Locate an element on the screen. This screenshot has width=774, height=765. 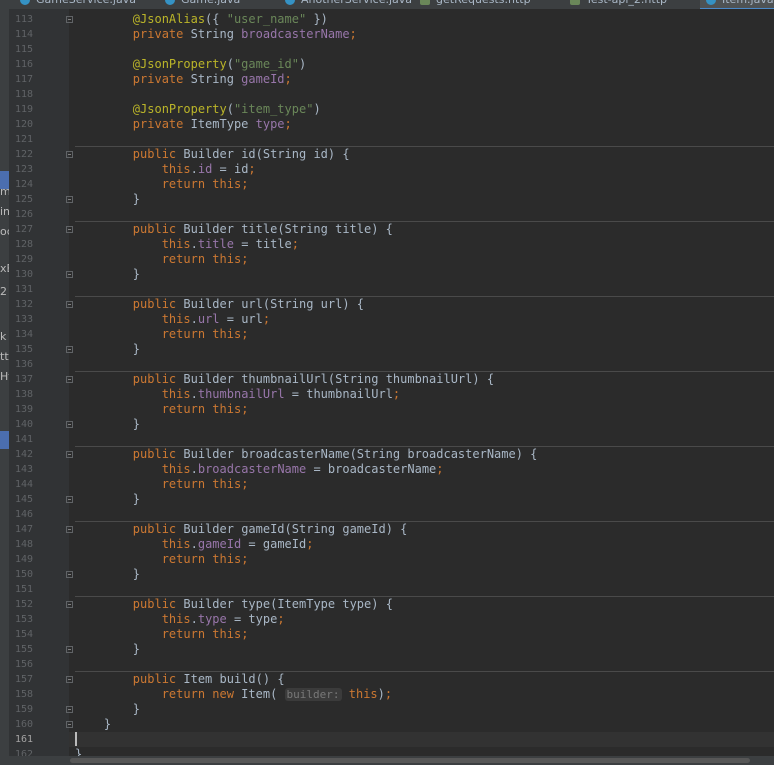
horizontal-scrollbar is located at coordinates (387, 760).